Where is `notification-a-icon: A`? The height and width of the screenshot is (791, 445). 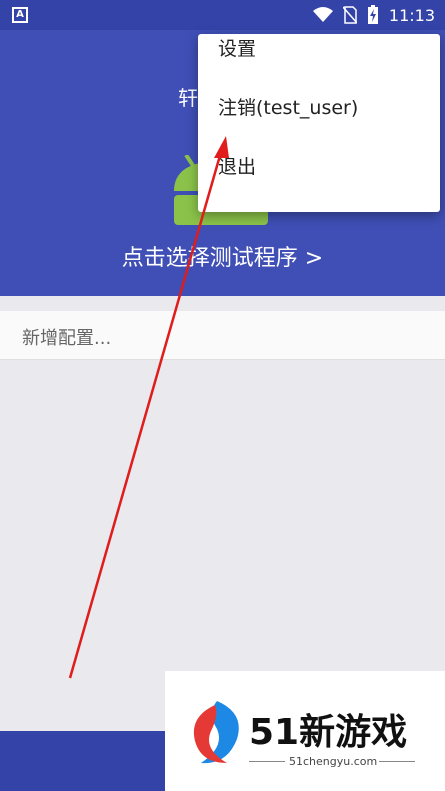 notification-a-icon: A is located at coordinates (20, 15).